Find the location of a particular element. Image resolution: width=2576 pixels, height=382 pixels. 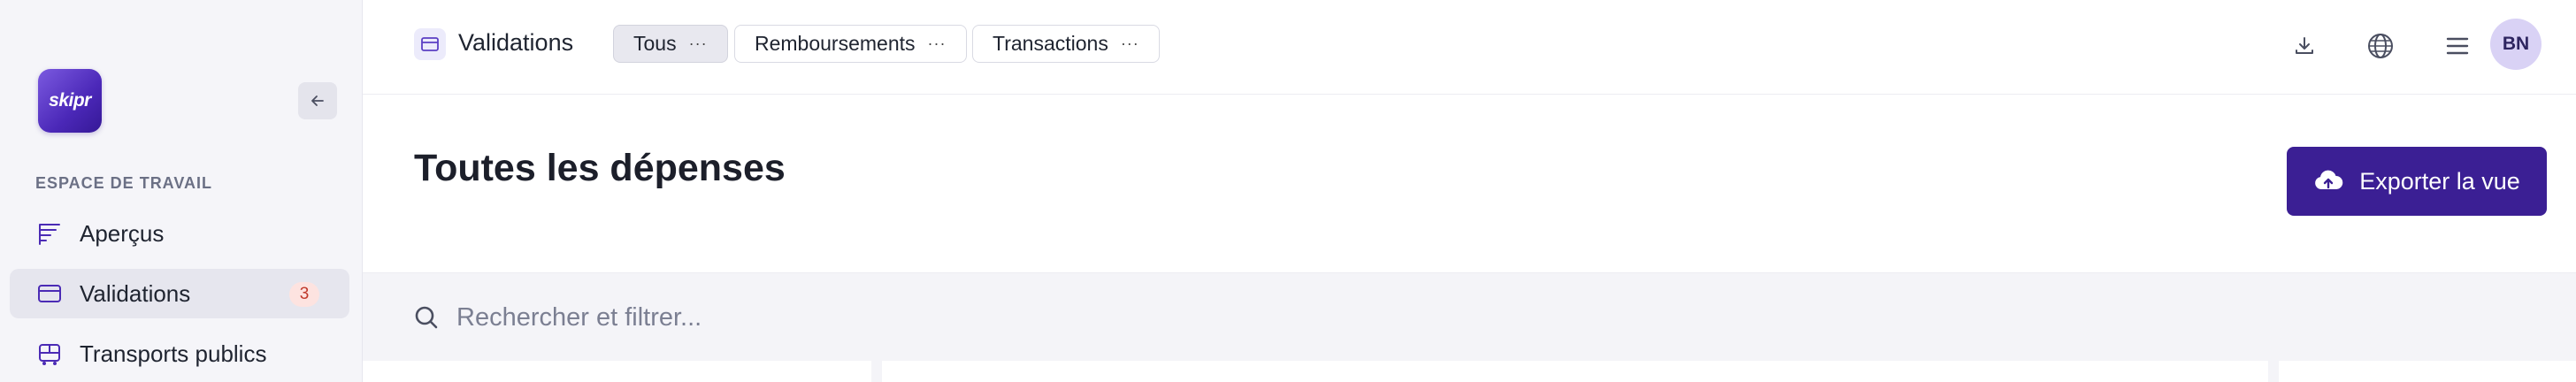

validations-count-badge: 3 is located at coordinates (304, 294).